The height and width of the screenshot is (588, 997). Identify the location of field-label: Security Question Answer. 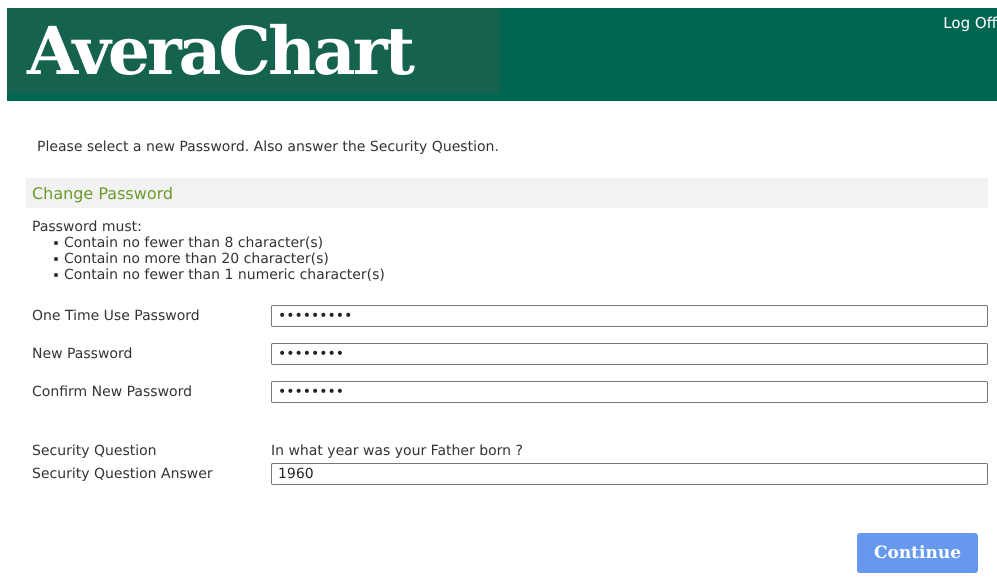
(123, 474).